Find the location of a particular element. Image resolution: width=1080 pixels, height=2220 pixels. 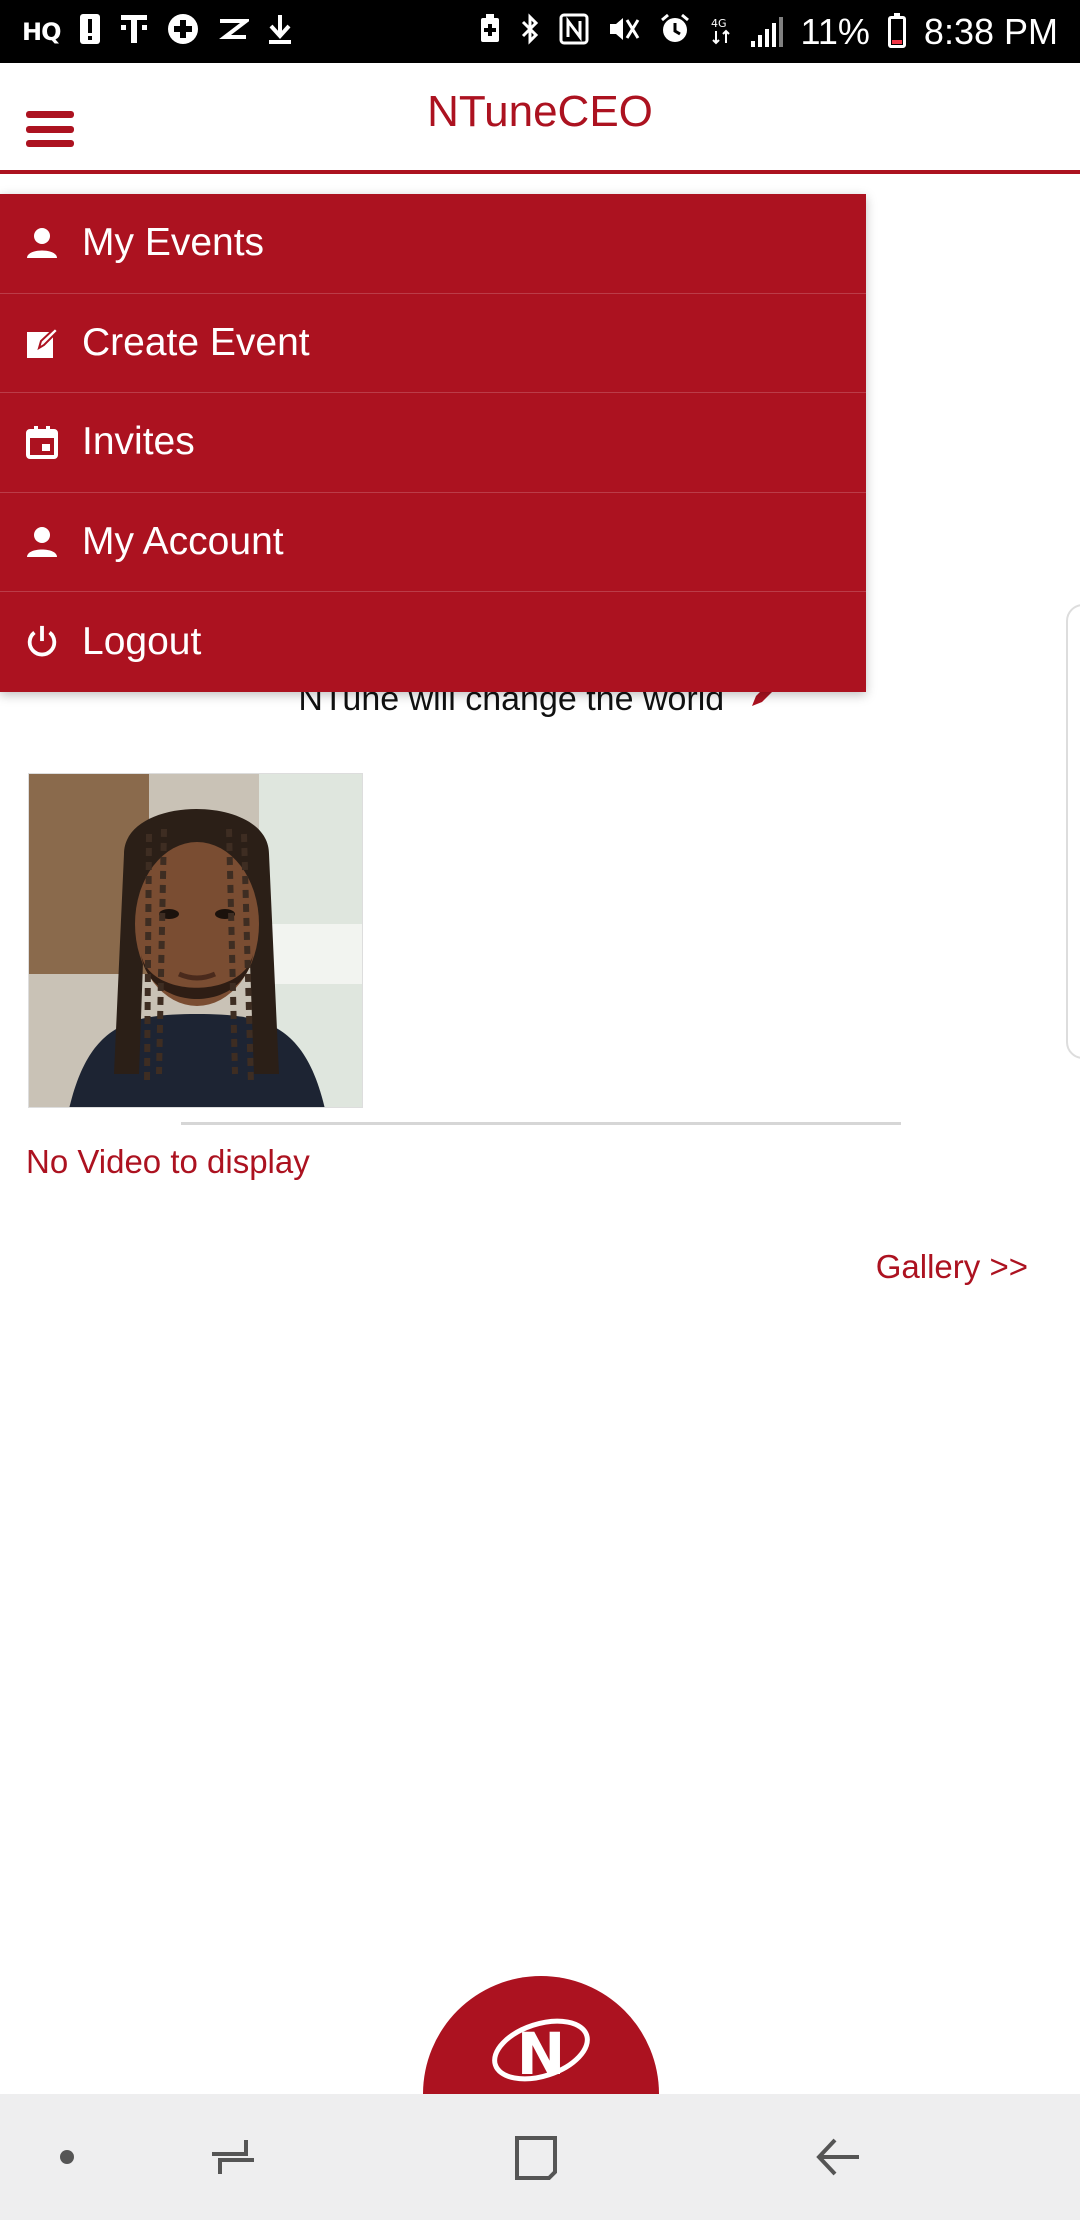

zedge-icon is located at coordinates (234, 32).